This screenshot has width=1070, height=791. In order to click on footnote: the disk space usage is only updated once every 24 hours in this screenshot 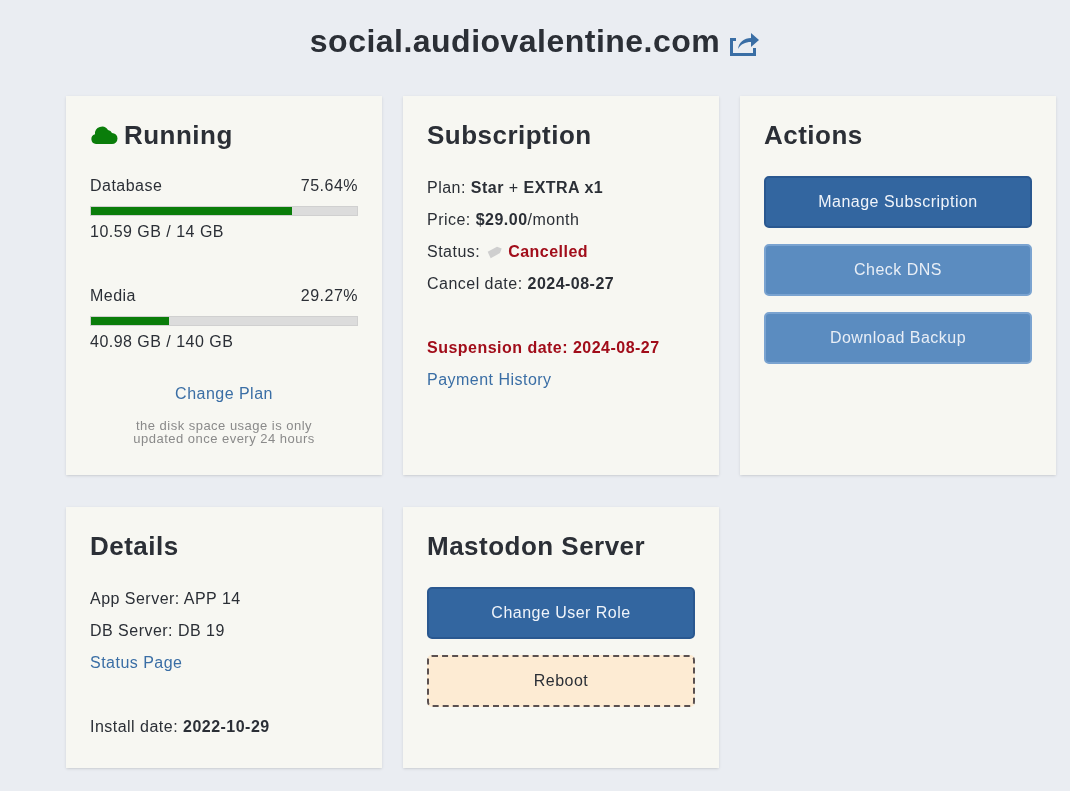, I will do `click(224, 432)`.